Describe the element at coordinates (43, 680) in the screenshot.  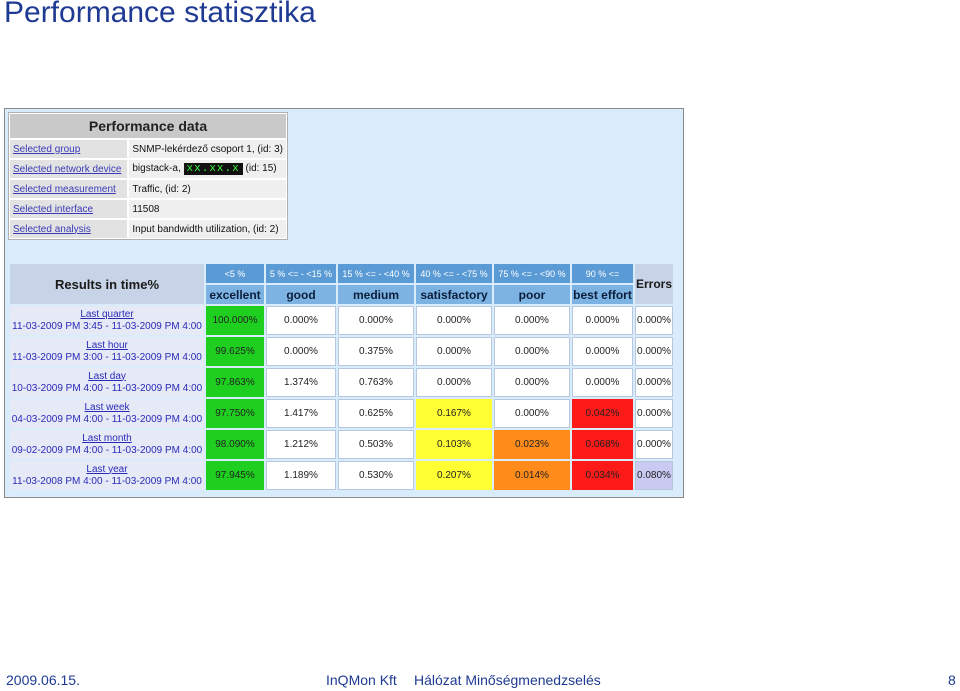
I see `footer-date: 2009.06.15.` at that location.